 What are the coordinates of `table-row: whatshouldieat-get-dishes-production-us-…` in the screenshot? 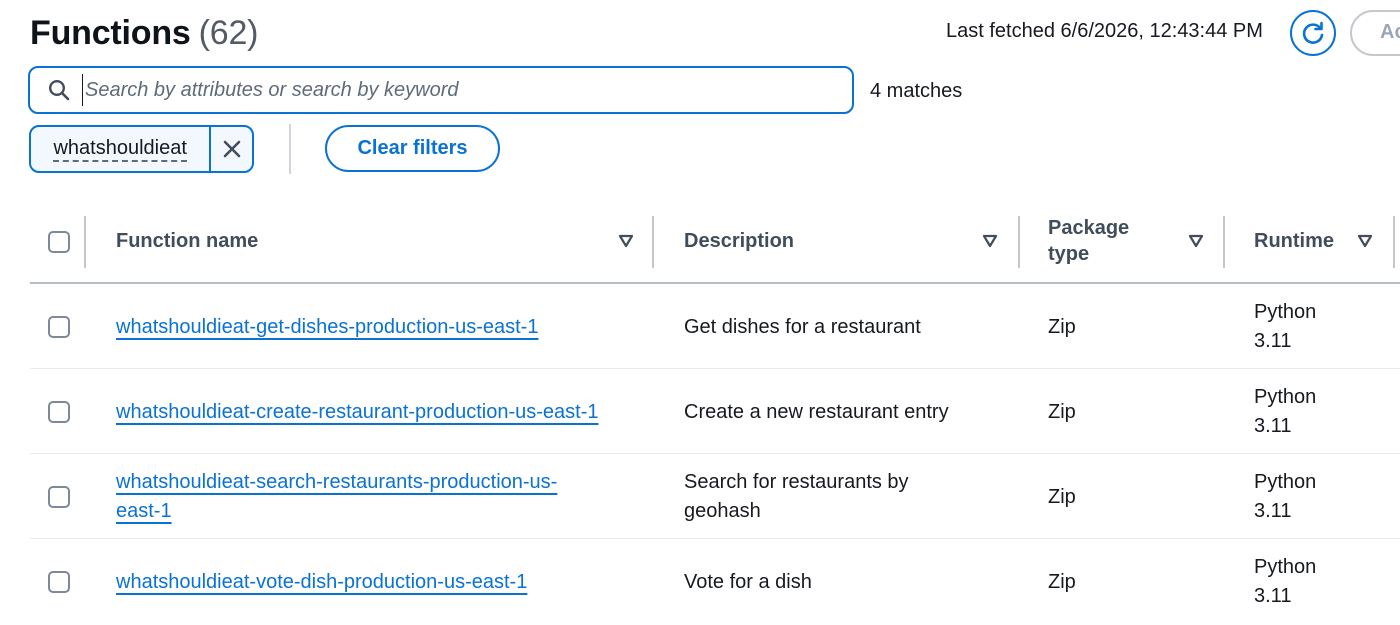 It's located at (715, 326).